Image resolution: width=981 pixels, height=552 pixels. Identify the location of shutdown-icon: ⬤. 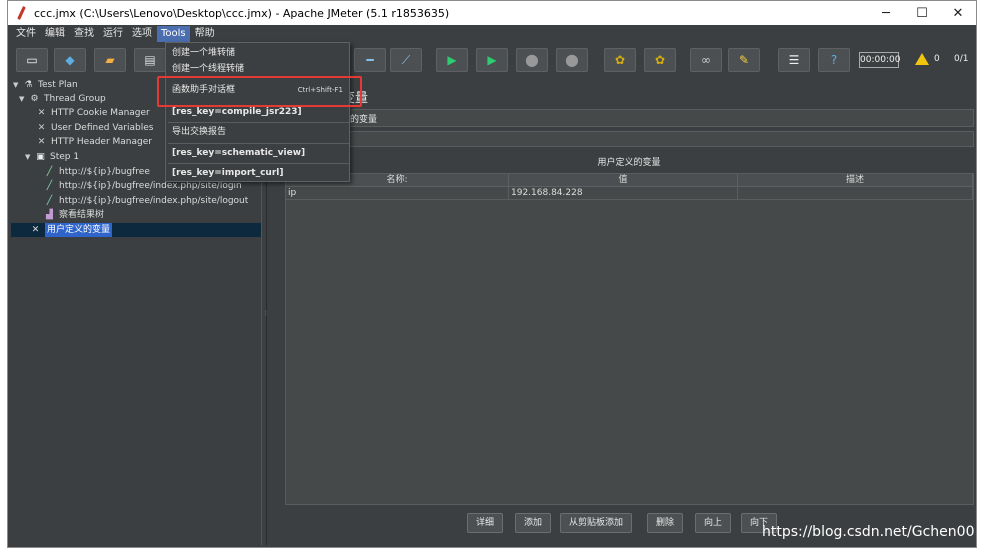
(572, 60).